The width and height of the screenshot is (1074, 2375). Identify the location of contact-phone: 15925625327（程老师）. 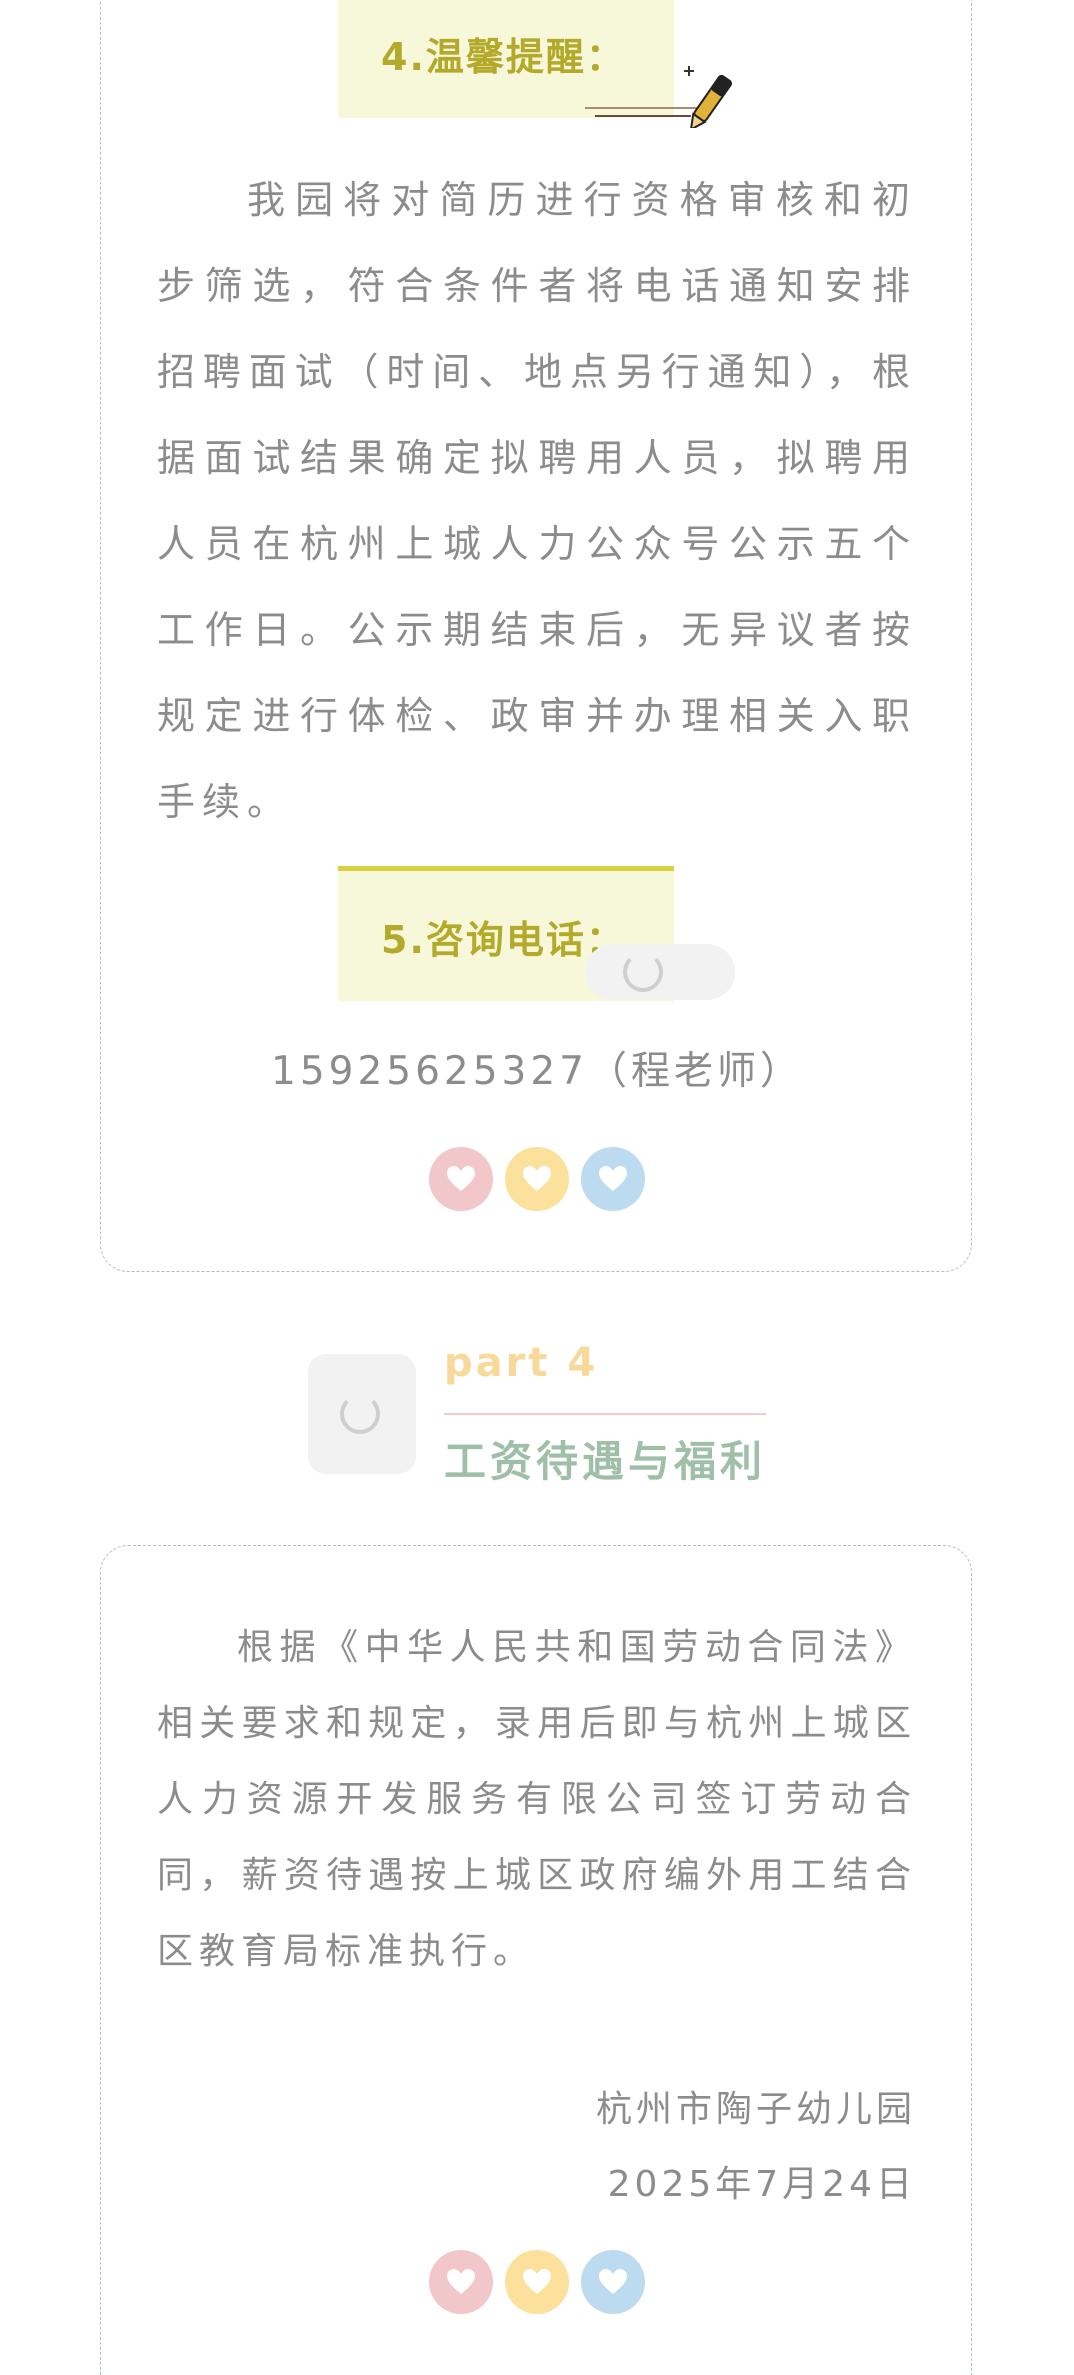
(537, 1068).